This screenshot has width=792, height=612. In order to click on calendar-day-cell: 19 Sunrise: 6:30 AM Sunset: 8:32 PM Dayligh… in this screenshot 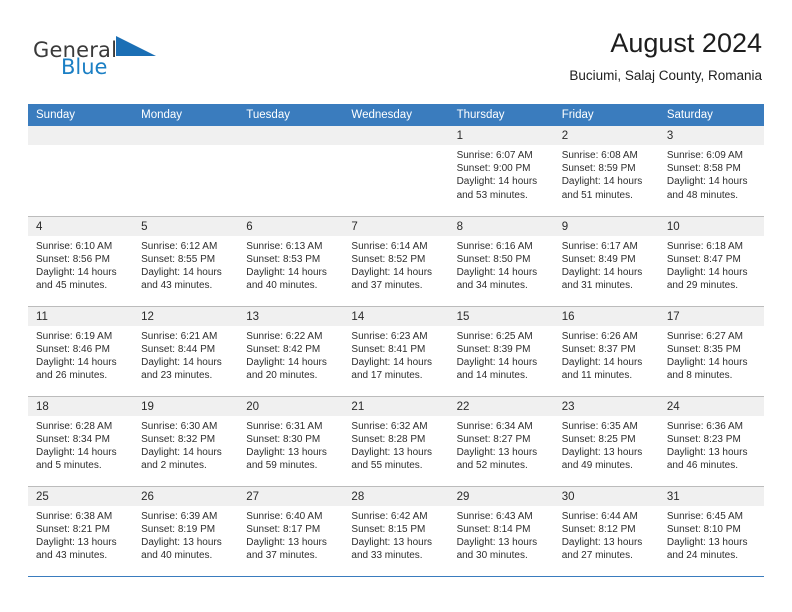, I will do `click(186, 440)`.